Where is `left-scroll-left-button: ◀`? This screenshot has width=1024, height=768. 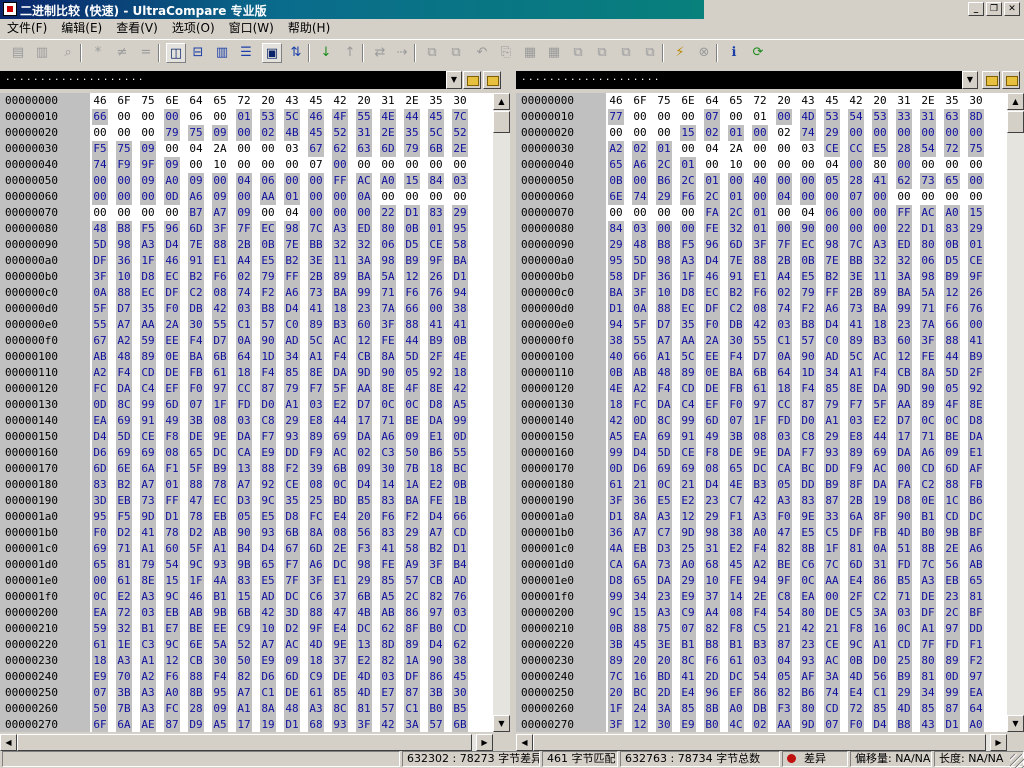
left-scroll-left-button: ◀ is located at coordinates (8, 742).